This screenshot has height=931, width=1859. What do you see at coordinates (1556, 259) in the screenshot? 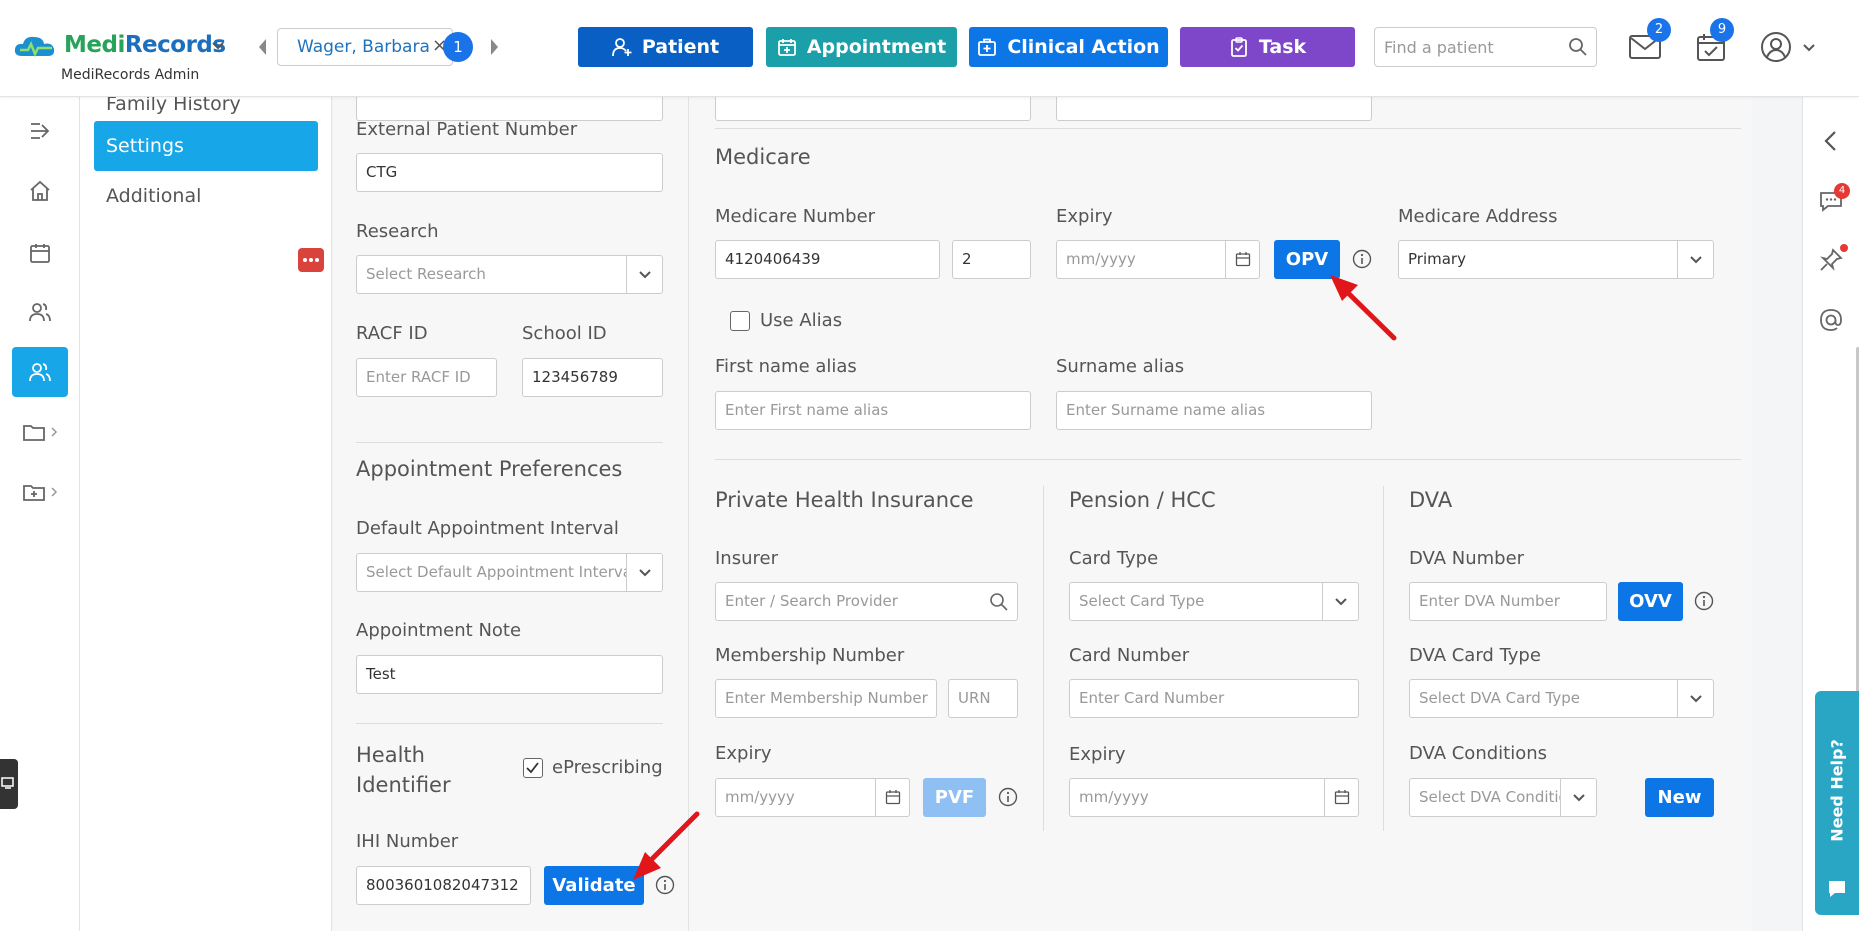
I see `medicare-address-select: Primary` at bounding box center [1556, 259].